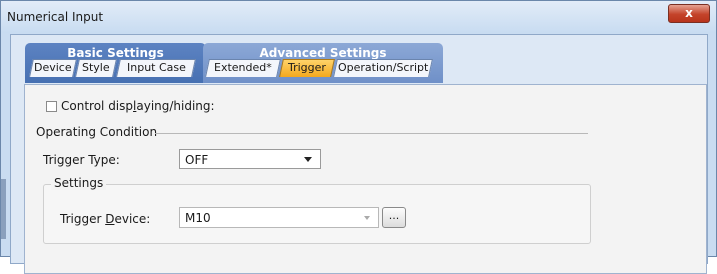  What do you see at coordinates (97, 132) in the screenshot?
I see `operating-condition-label: Operating Condition` at bounding box center [97, 132].